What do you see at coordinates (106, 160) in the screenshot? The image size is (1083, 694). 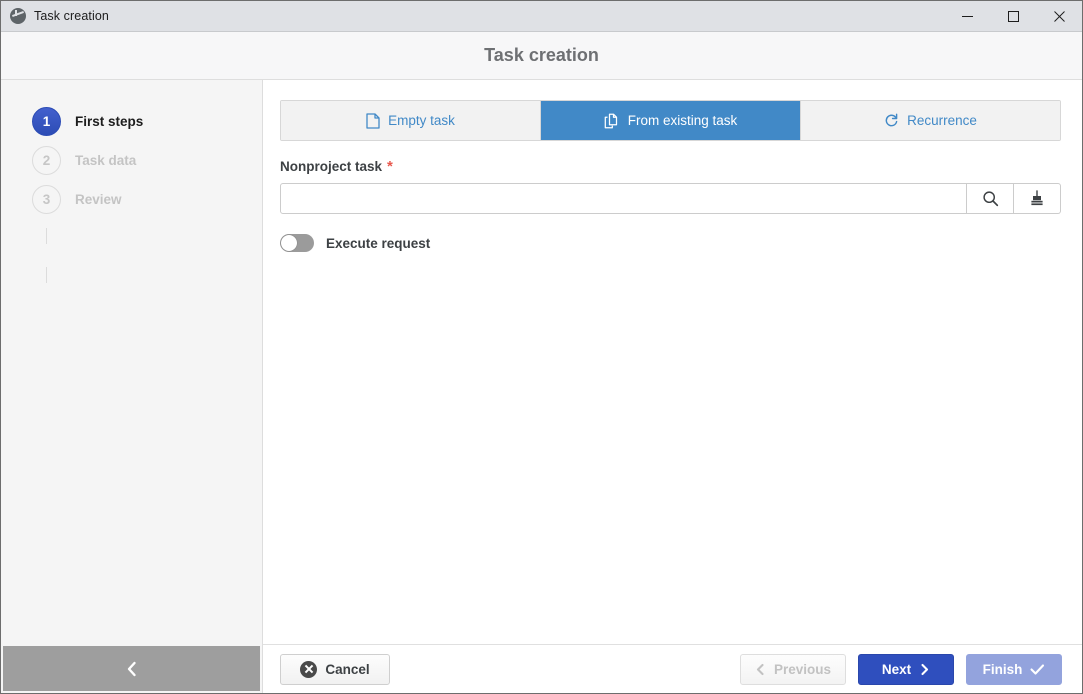 I see `step-label: Task data` at bounding box center [106, 160].